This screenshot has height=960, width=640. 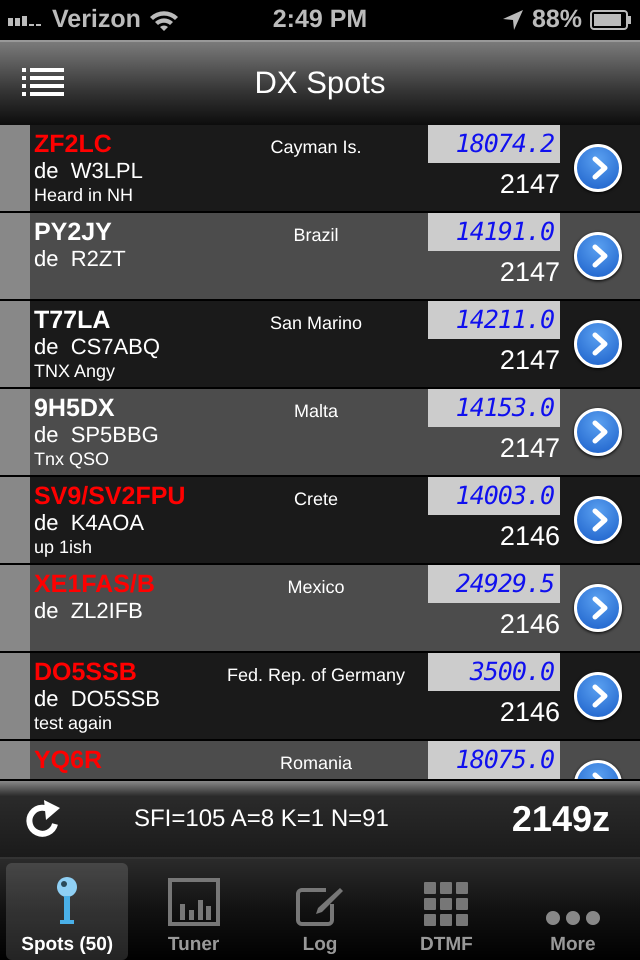 I want to click on frequency-display: 18075.0, so click(x=494, y=760).